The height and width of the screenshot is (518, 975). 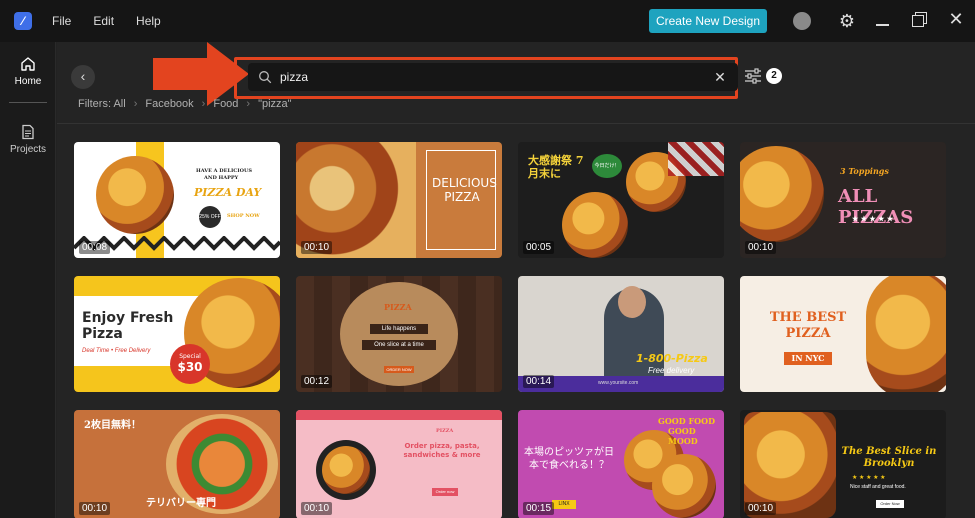 I want to click on gear-icon: ⚙, so click(x=847, y=21).